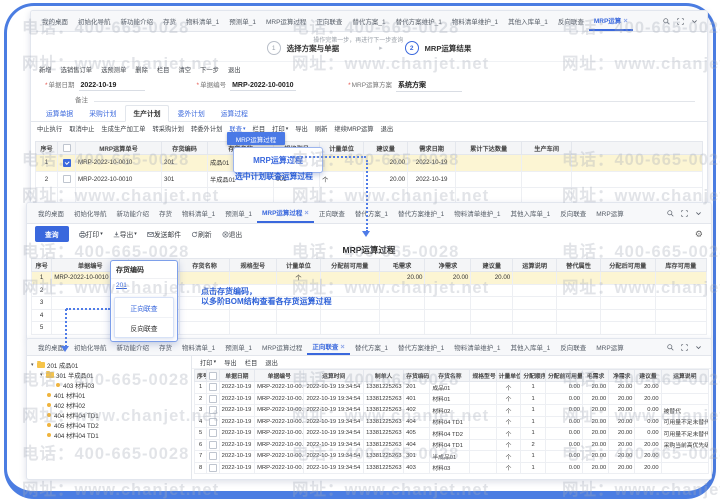  I want to click on toolbar-item-新增: 新增, so click(45, 69).